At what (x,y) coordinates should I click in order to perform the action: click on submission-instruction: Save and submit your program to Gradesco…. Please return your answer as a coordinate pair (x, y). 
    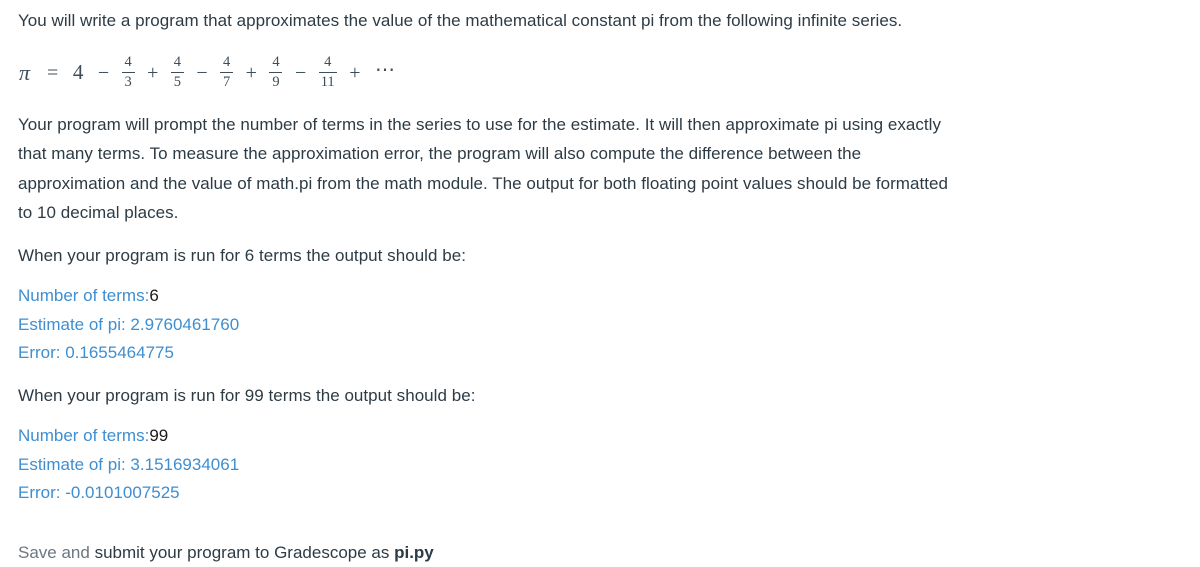
    Looking at the image, I should click on (488, 552).